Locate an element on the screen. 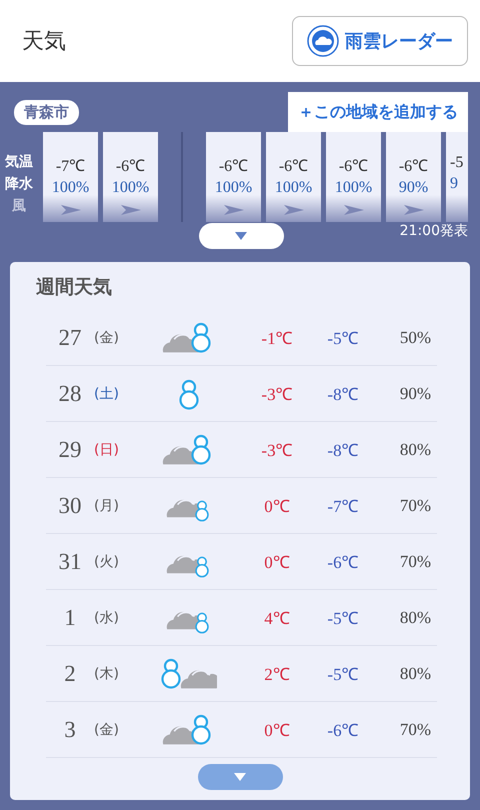  day-date: 29 is located at coordinates (70, 449).